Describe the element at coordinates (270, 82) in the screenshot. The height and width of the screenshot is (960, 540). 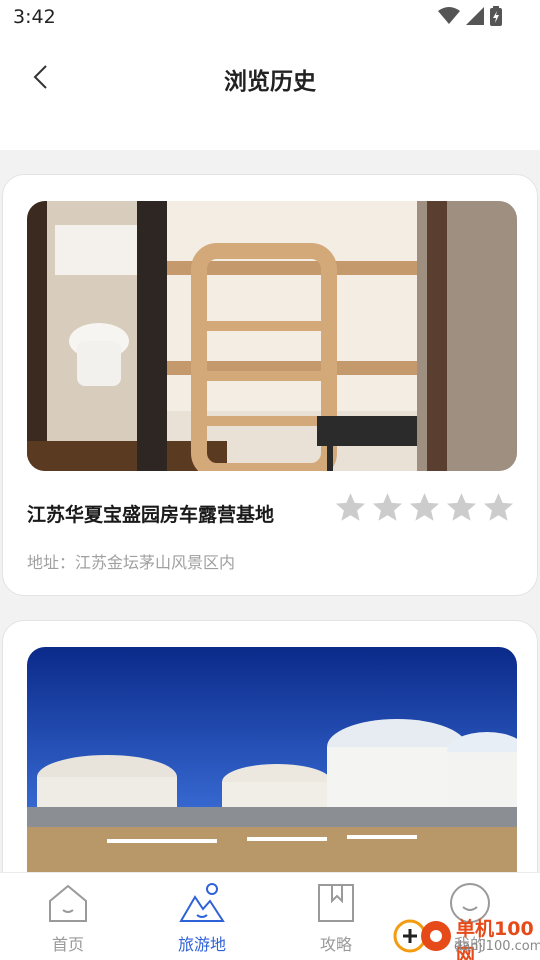
I see `page-title: 浏览历史` at that location.